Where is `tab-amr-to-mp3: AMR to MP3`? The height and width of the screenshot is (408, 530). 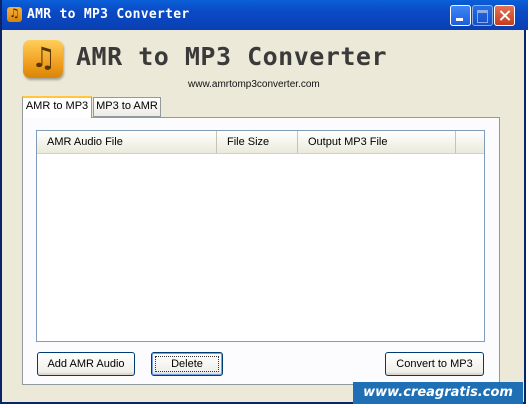
tab-amr-to-mp3: AMR to MP3 is located at coordinates (57, 107).